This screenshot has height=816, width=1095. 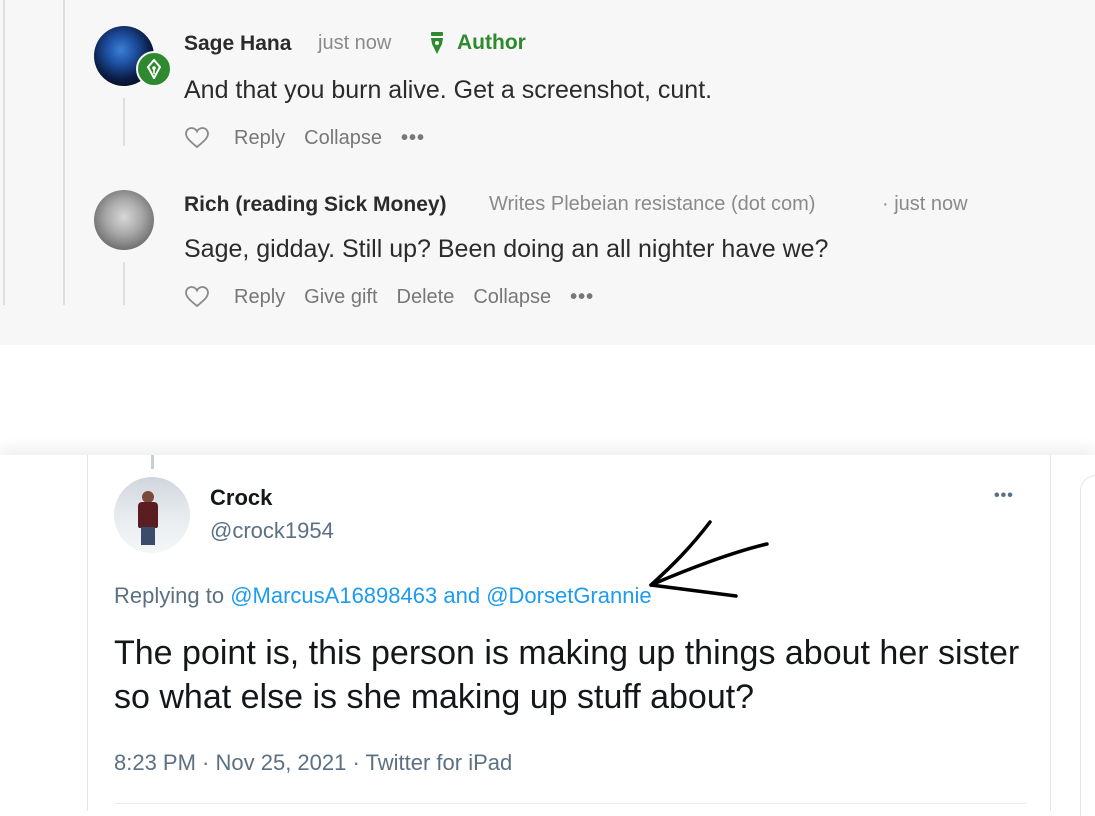 I want to click on avatar-figure-legs, so click(x=148, y=536).